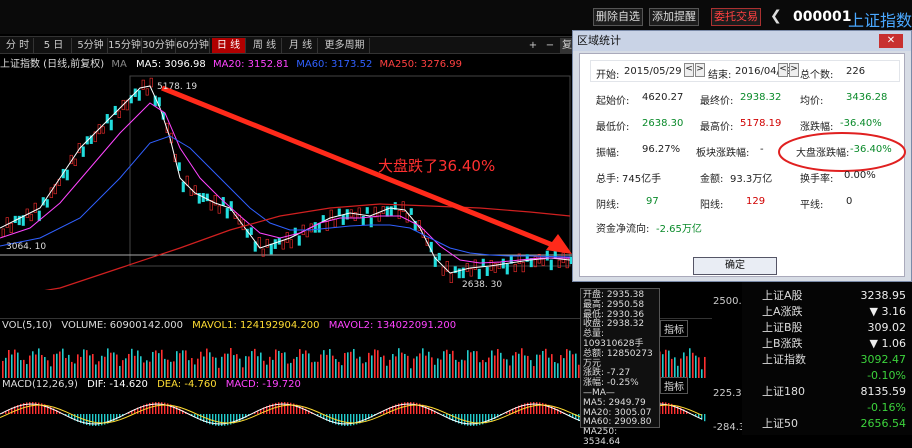 The height and width of the screenshot is (448, 912). Describe the element at coordinates (782, 328) in the screenshot. I see `index-label: 上证B股` at that location.